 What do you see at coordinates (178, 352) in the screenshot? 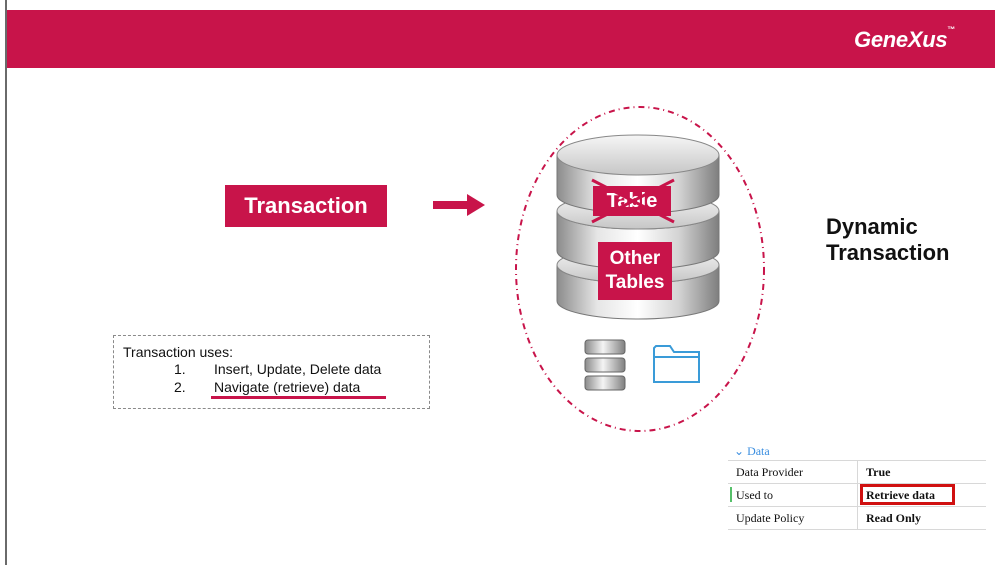
I see `uses-title: Transaction uses:` at bounding box center [178, 352].